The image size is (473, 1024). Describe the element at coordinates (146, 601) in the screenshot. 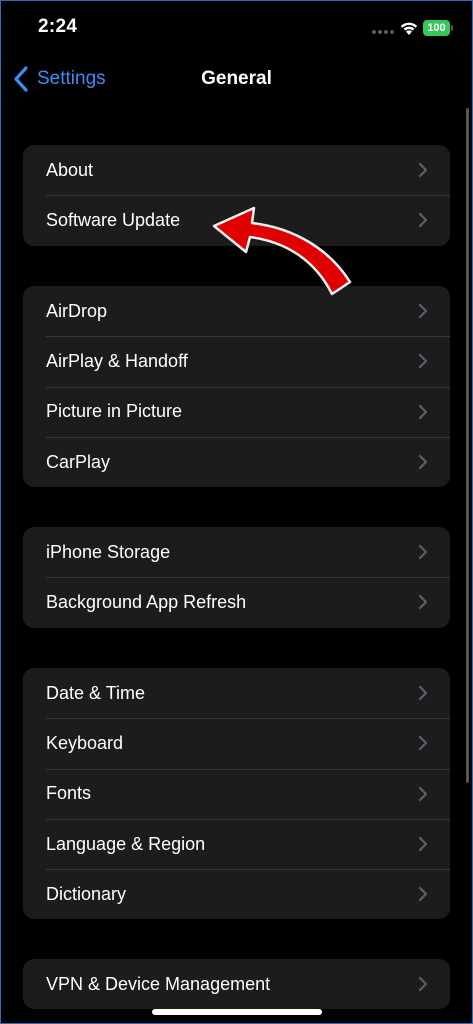

I see `row-label: Background App Refresh` at that location.